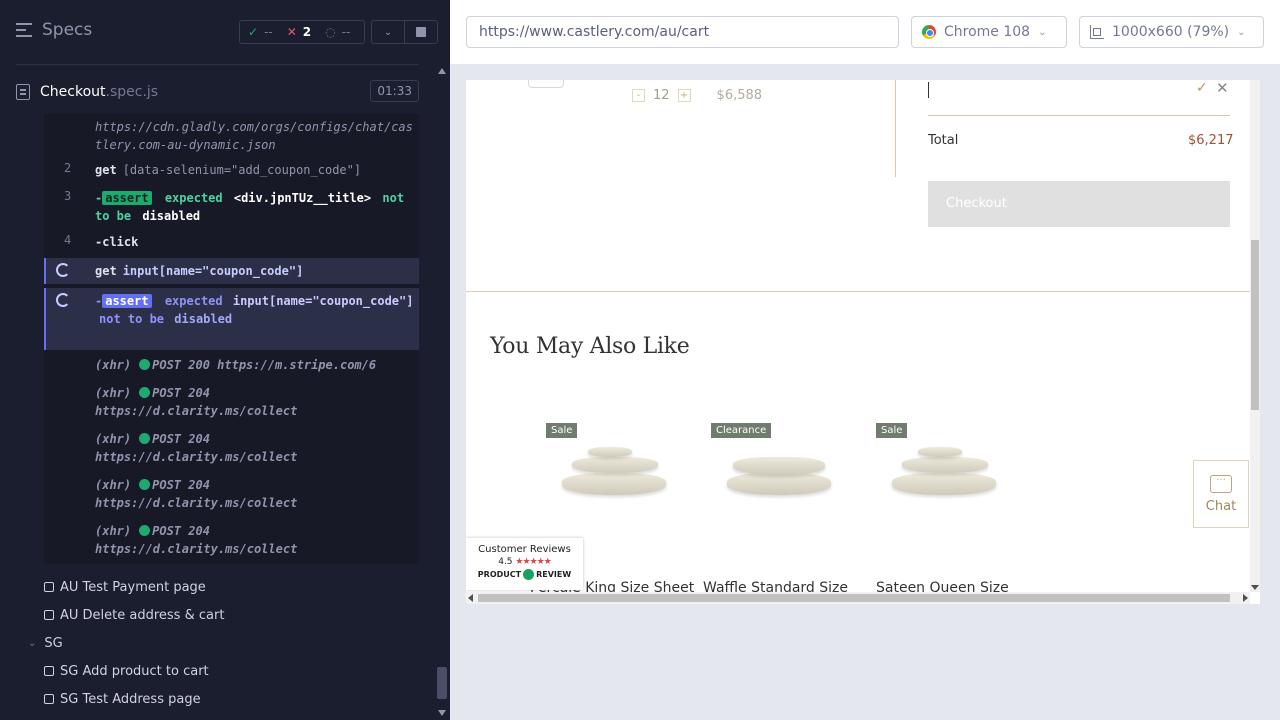 This screenshot has width=1280, height=720. What do you see at coordinates (53, 643) in the screenshot?
I see `suite-title: SG` at bounding box center [53, 643].